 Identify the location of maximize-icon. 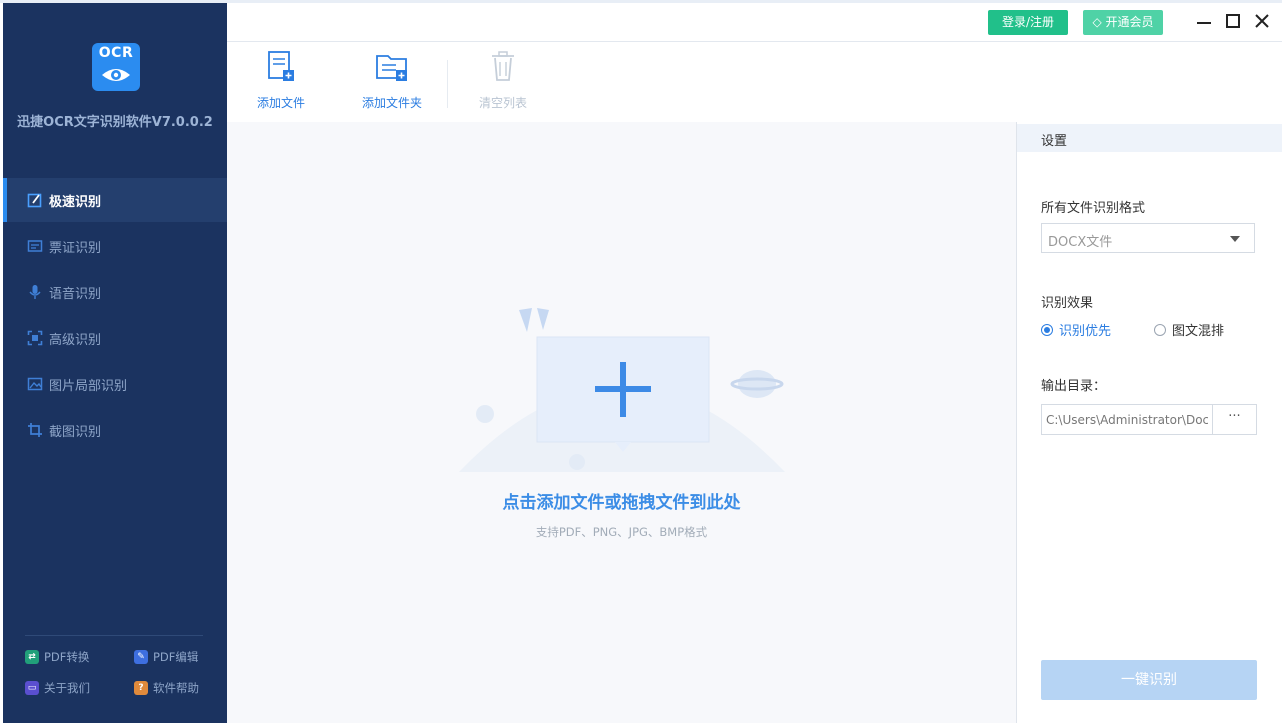
(1233, 21).